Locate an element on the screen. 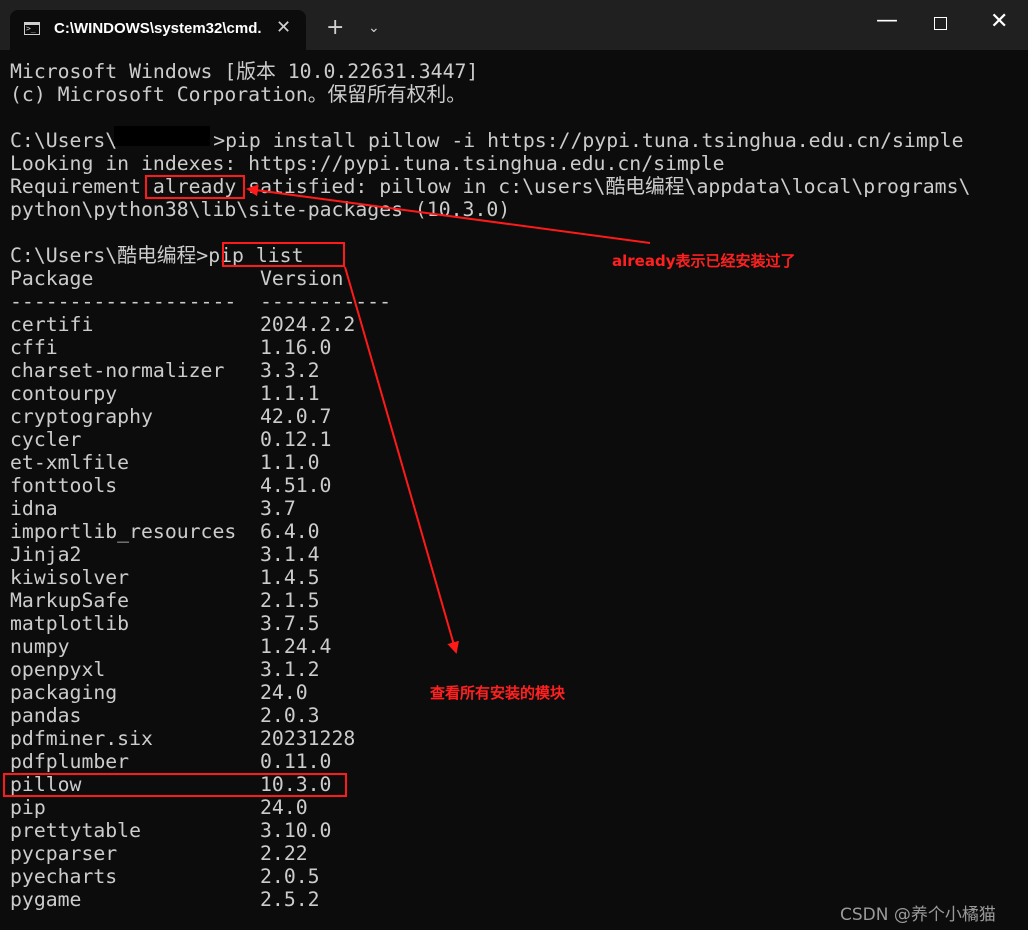  watermark: CSDN @养个小橘猫 is located at coordinates (918, 915).